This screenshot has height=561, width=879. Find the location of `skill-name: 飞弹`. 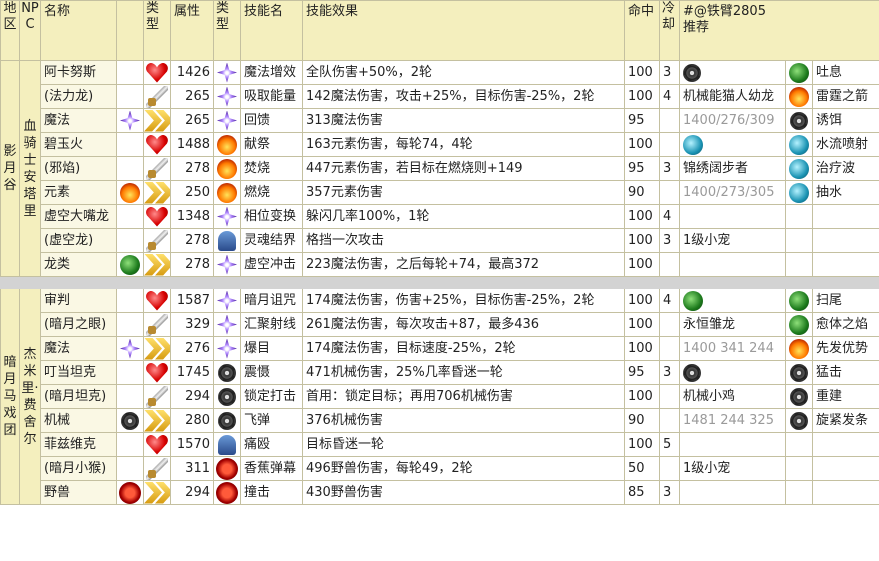

skill-name: 飞弹 is located at coordinates (271, 420).